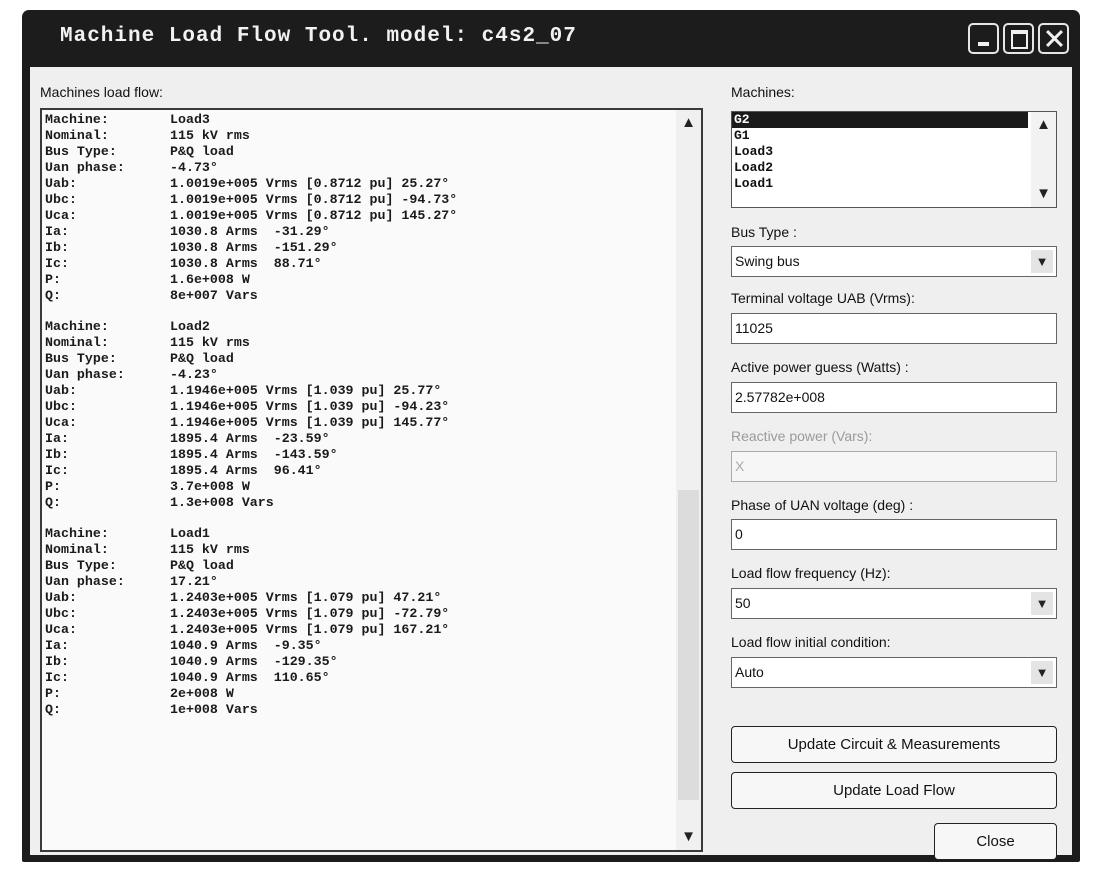 This screenshot has width=1099, height=876. What do you see at coordinates (246, 470) in the screenshot?
I see `report-field-value: 1895.4 Arms 96.41°` at bounding box center [246, 470].